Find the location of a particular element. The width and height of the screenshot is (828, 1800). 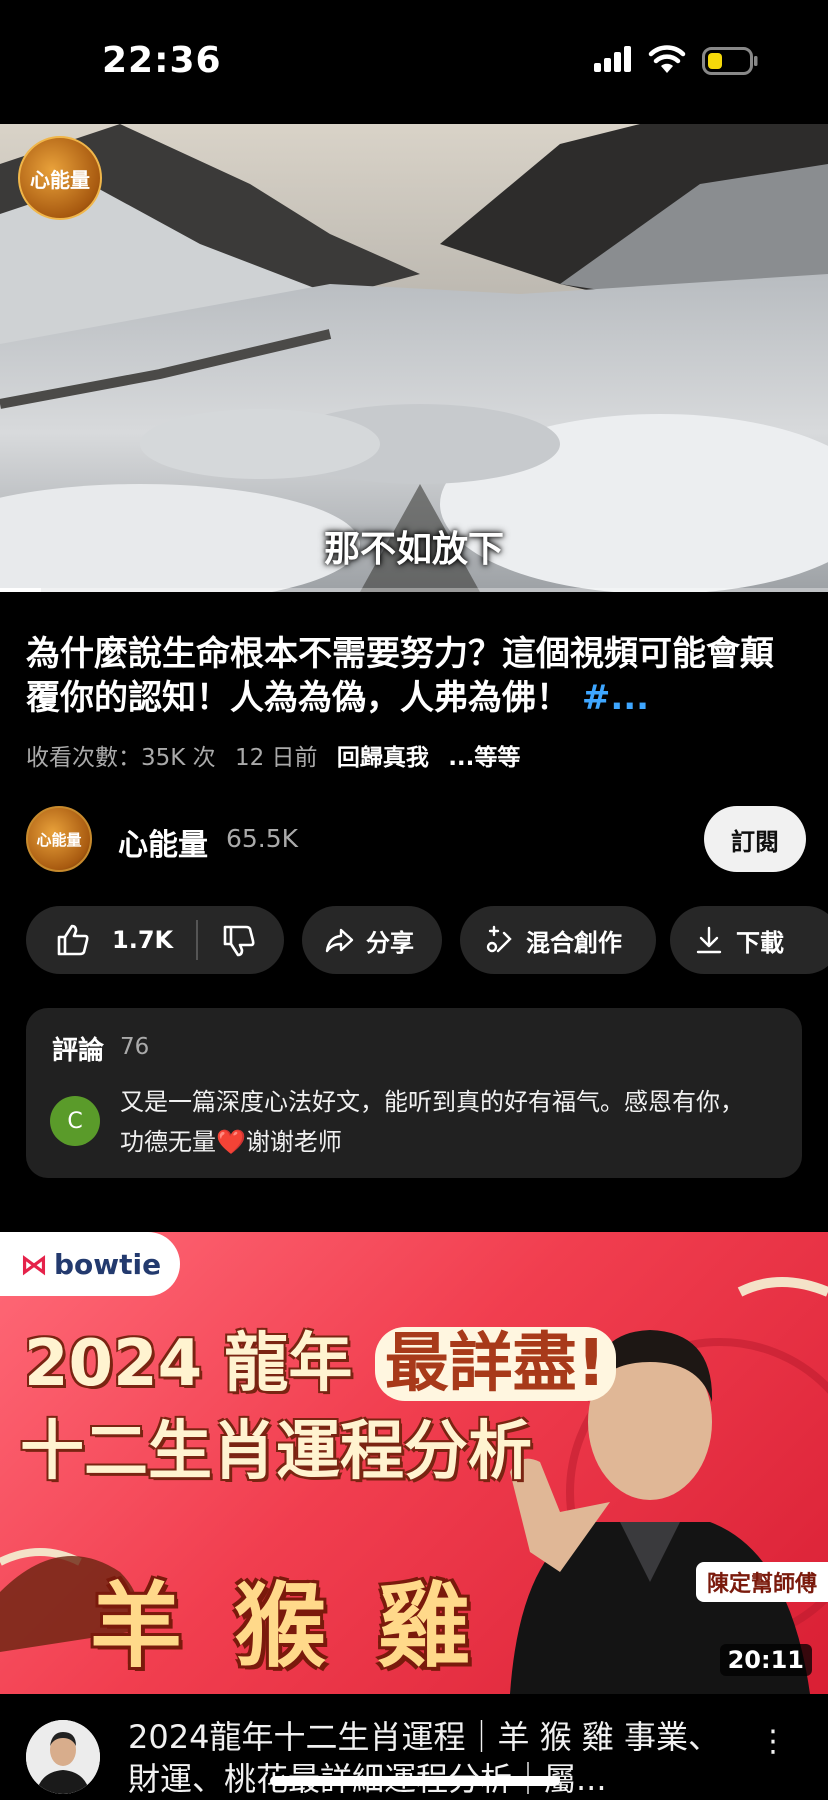

bowtie-brand: bowtie is located at coordinates (108, 1264).